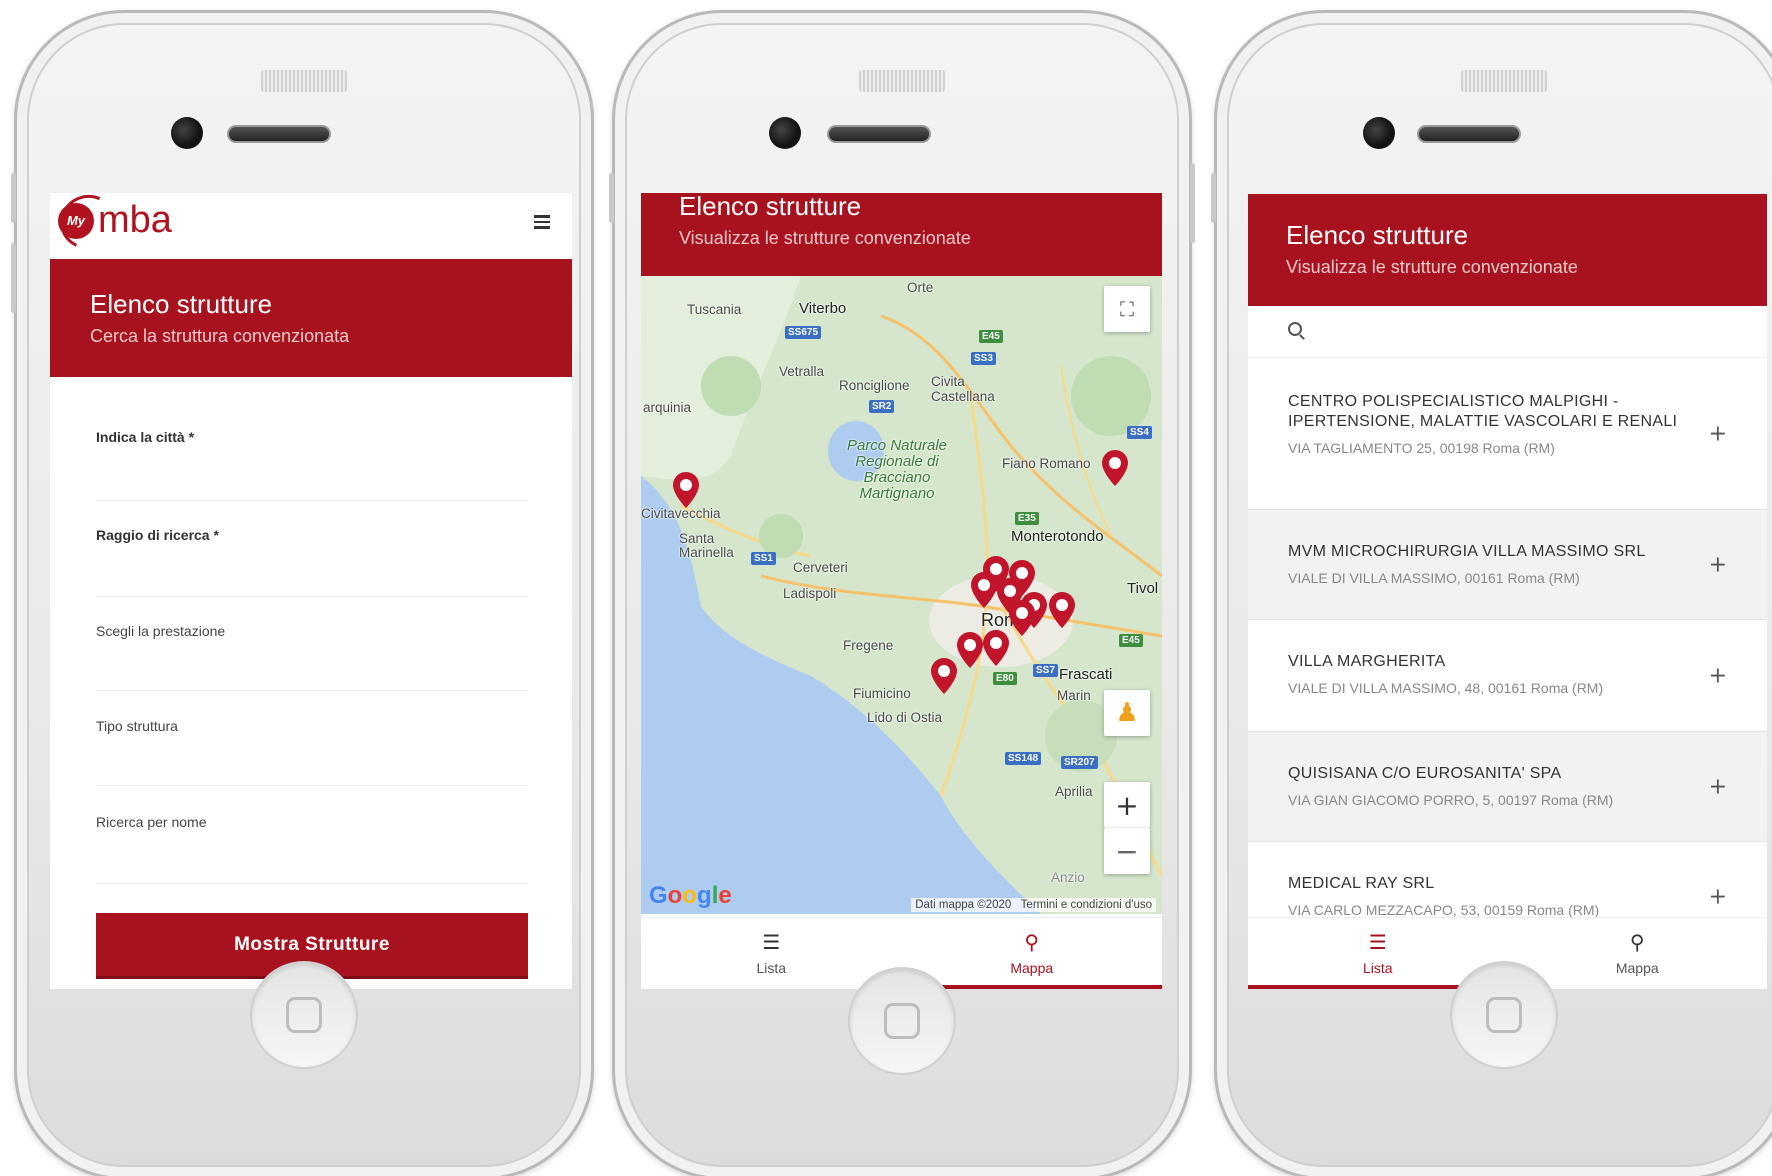 The height and width of the screenshot is (1176, 1772). I want to click on road-shield: SR207, so click(1079, 762).